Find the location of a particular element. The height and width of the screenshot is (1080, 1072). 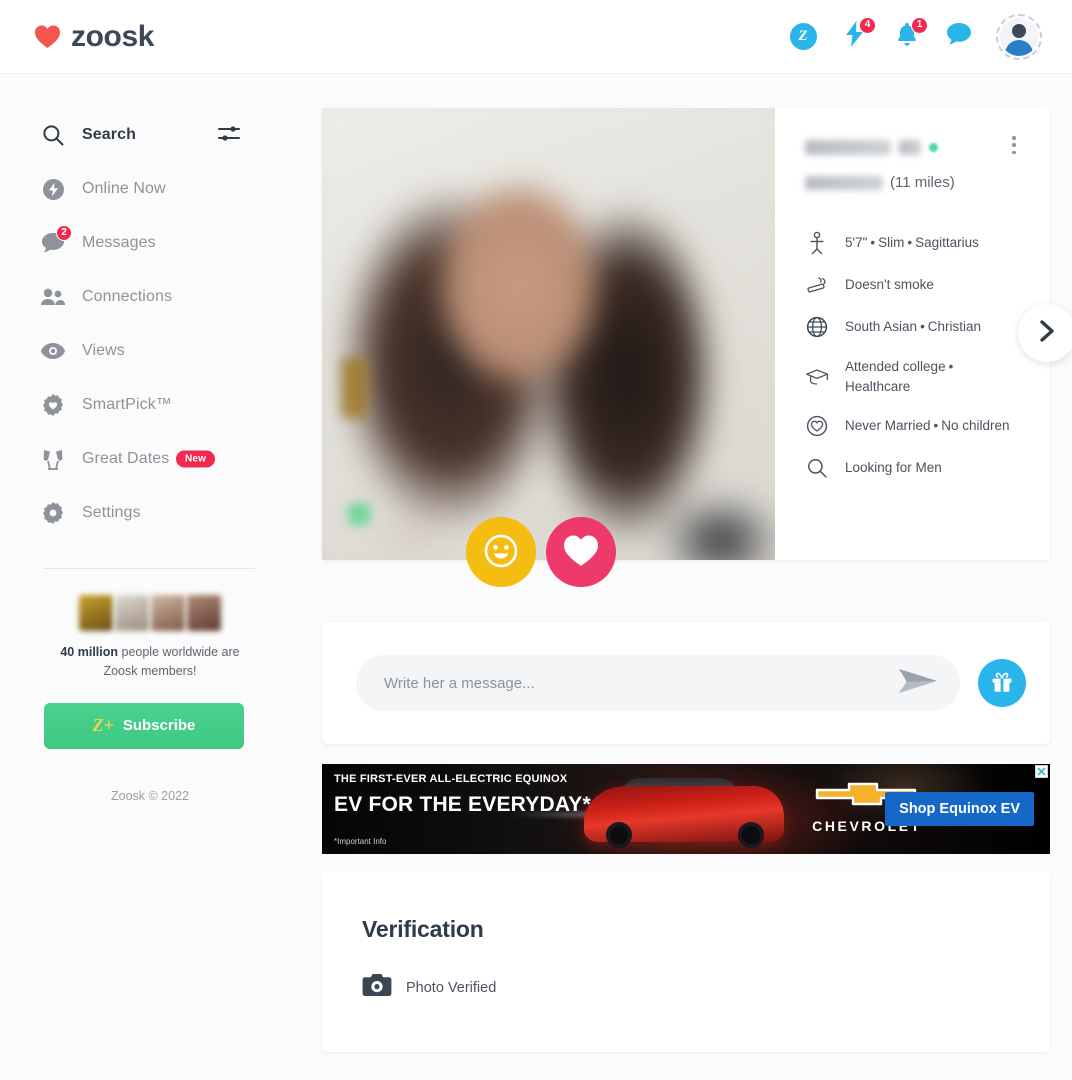

promo-rest: people worldwide are Zoosk members! is located at coordinates (171, 661).